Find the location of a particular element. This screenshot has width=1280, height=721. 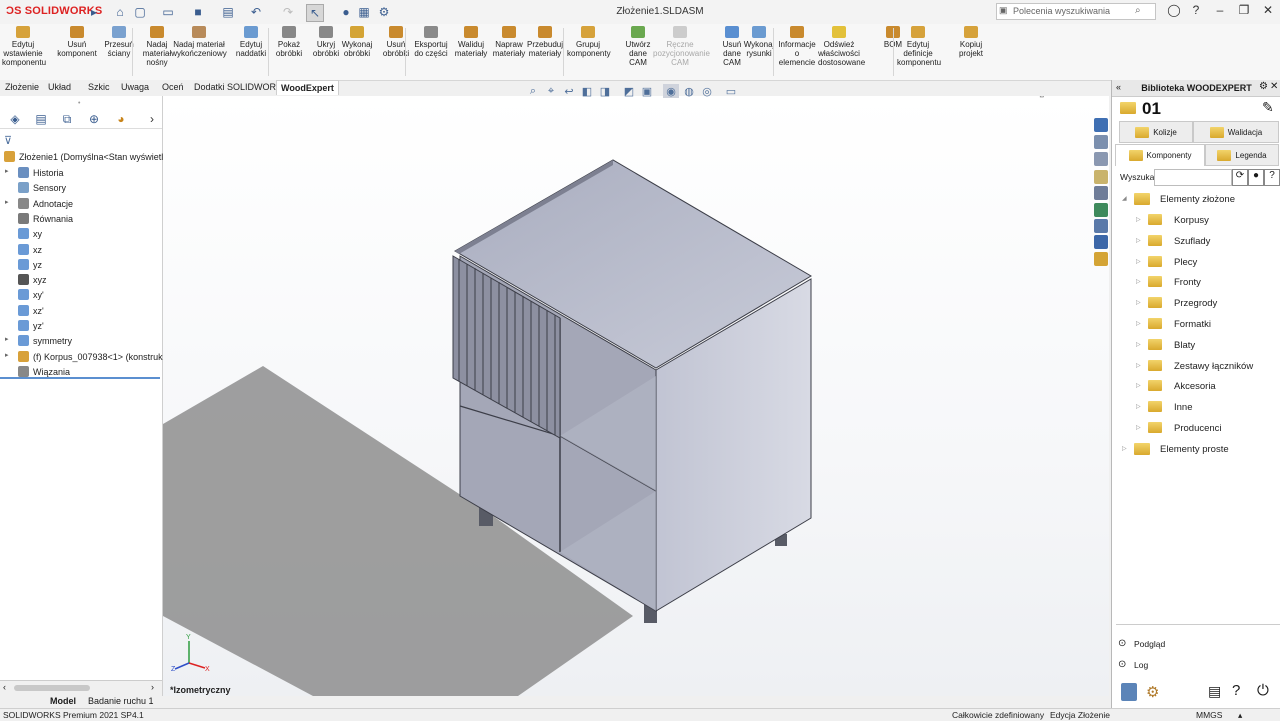

refresh-icon: ⟳ is located at coordinates (1240, 177).